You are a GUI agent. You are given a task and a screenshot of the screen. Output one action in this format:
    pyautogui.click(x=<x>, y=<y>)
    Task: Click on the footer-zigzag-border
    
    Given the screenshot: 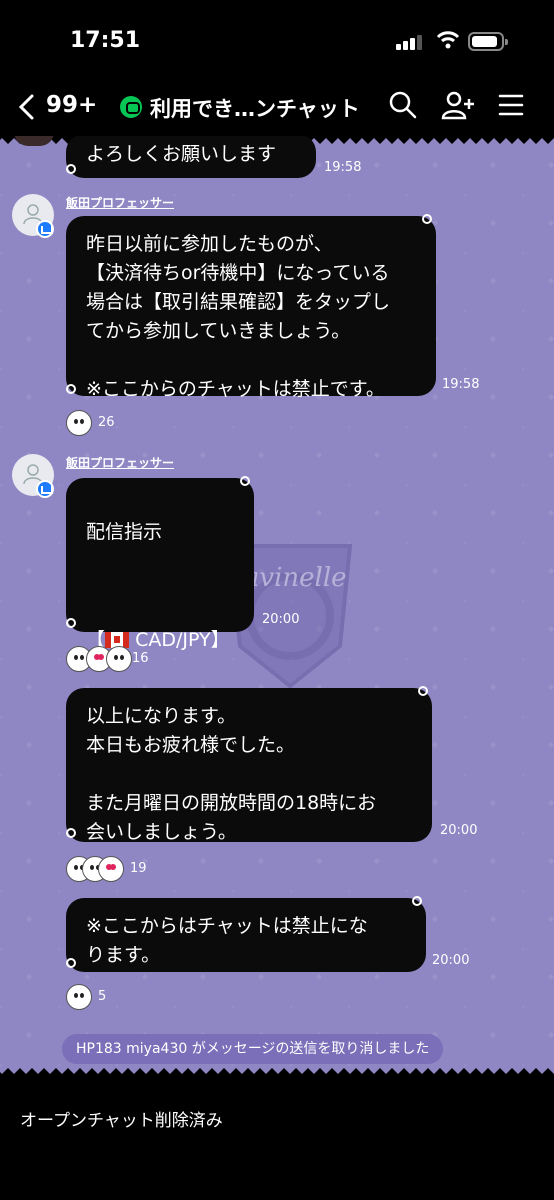 What is the action you would take?
    pyautogui.click(x=277, y=1072)
    